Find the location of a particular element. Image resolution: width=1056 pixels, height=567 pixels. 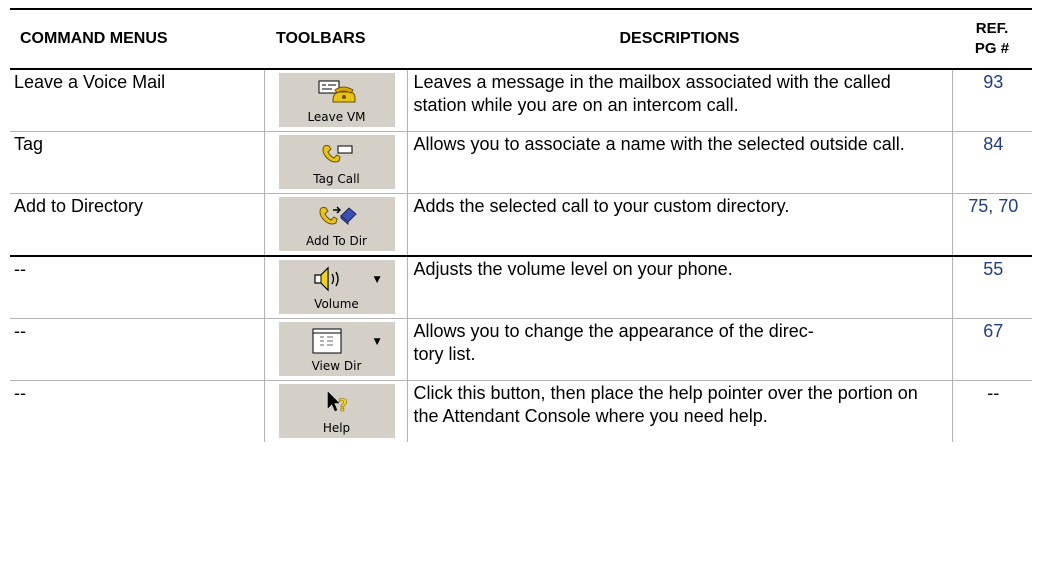

add-to-dir-label: Add To Dir is located at coordinates (336, 241).